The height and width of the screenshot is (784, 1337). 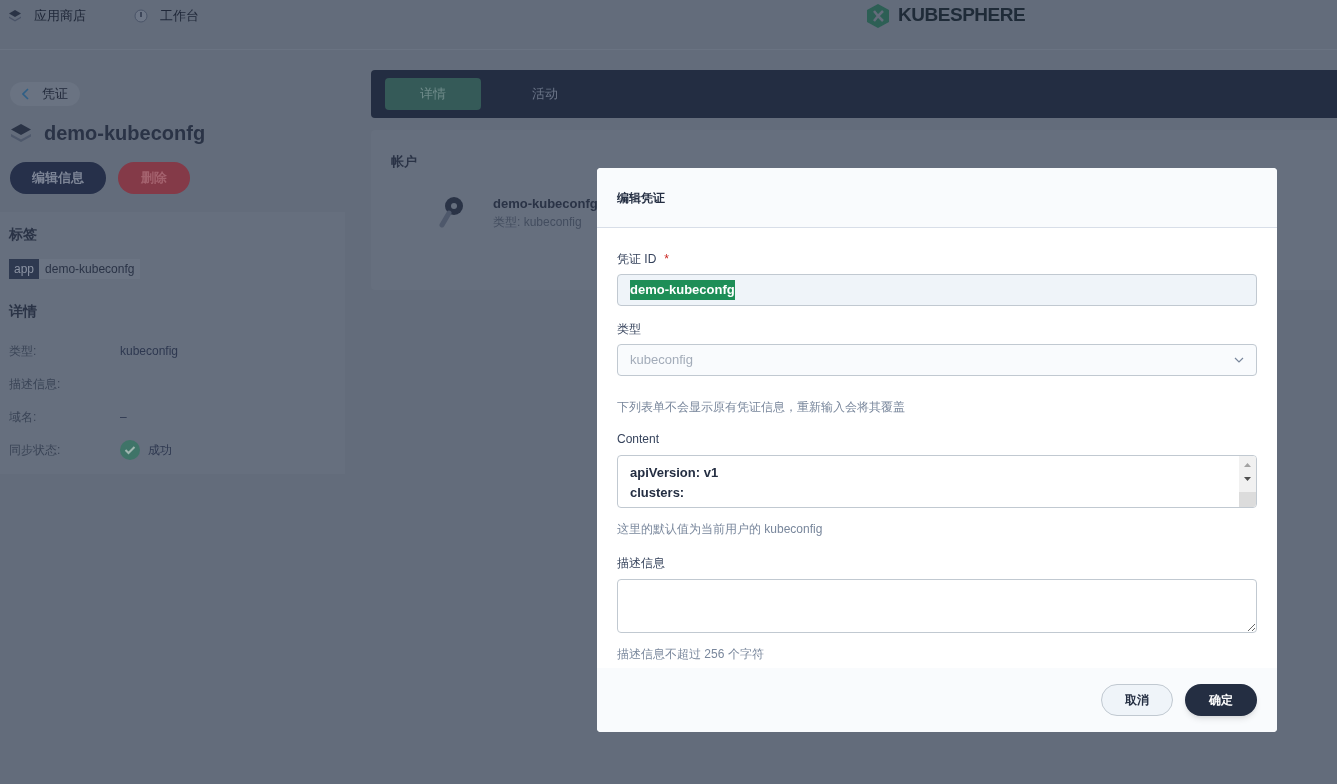 What do you see at coordinates (937, 481) in the screenshot?
I see `content-textarea: apiVersion: v1 clusters:` at bounding box center [937, 481].